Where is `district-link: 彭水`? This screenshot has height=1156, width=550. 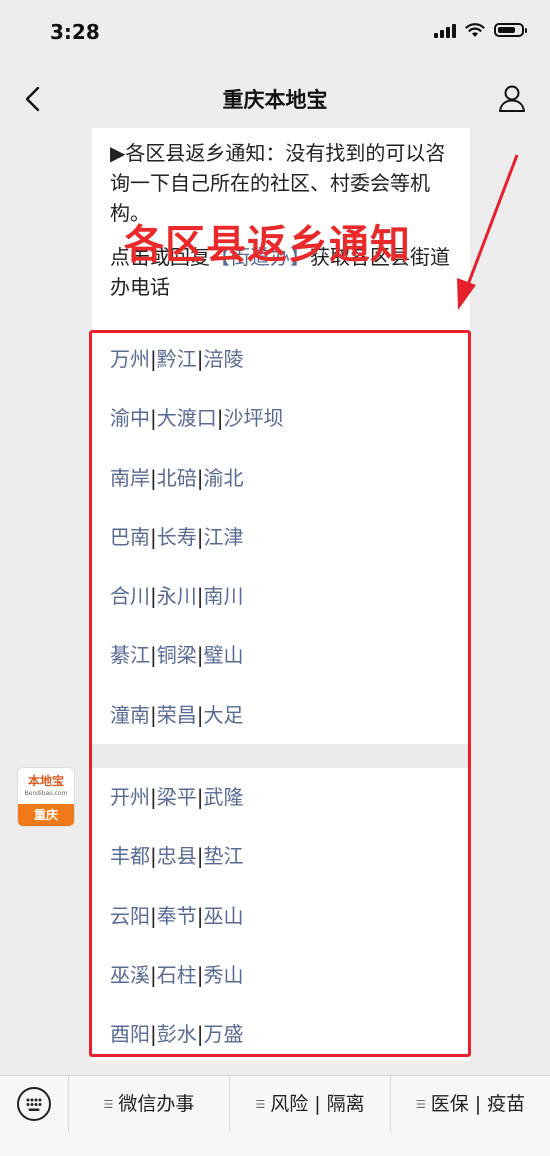
district-link: 彭水 is located at coordinates (177, 1034).